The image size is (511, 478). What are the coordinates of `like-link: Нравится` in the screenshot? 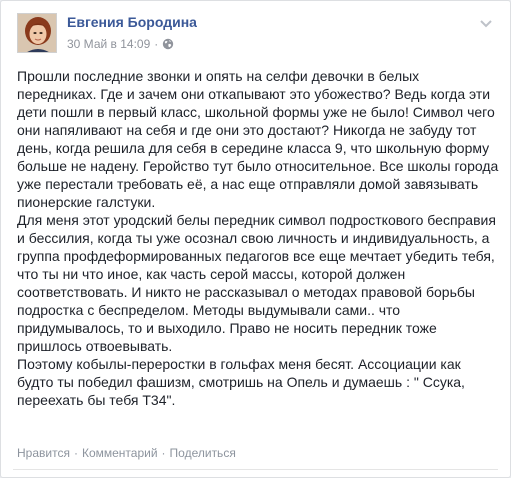 It's located at (43, 453).